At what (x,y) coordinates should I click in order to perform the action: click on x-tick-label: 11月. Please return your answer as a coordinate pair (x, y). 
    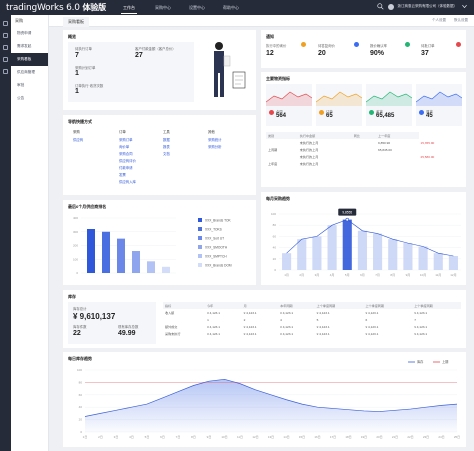
    Looking at the image, I should click on (438, 275).